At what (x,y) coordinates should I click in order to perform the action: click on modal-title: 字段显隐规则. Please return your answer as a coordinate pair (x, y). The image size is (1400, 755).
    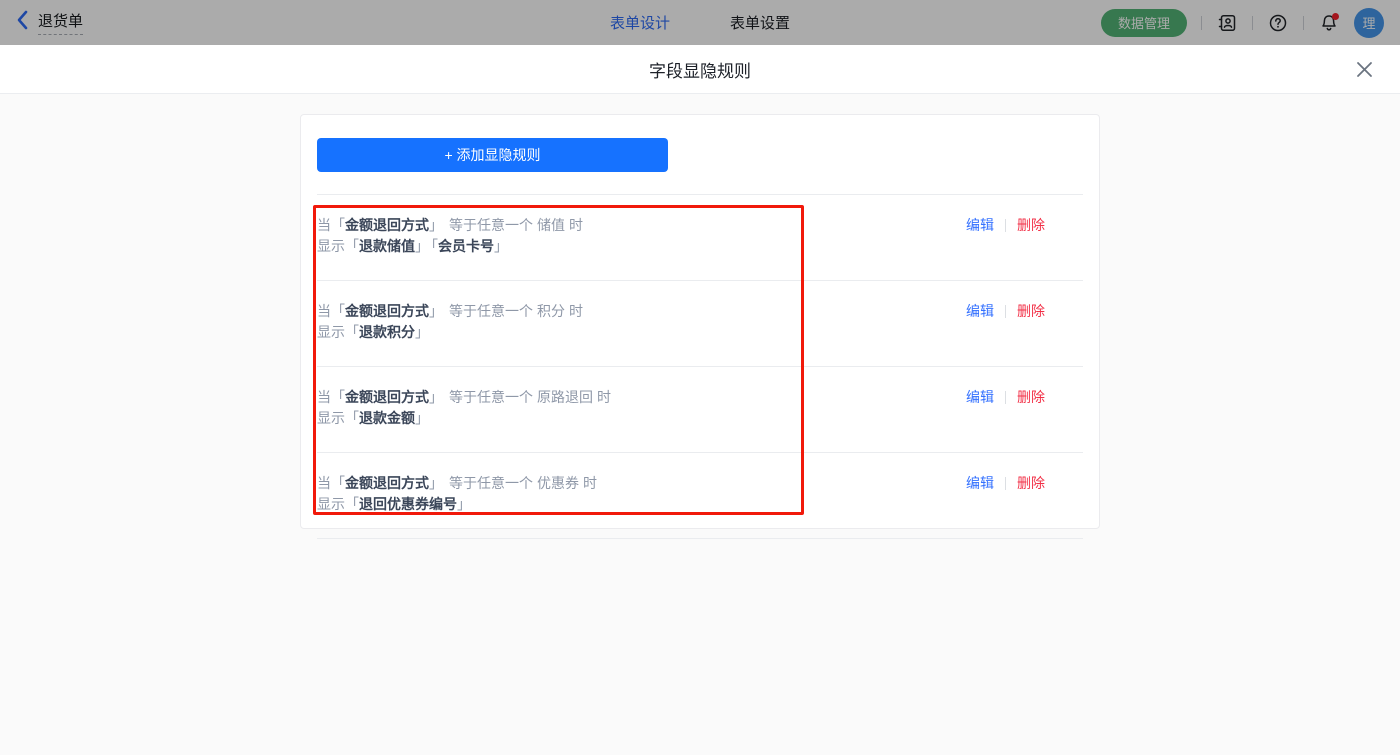
    Looking at the image, I should click on (700, 71).